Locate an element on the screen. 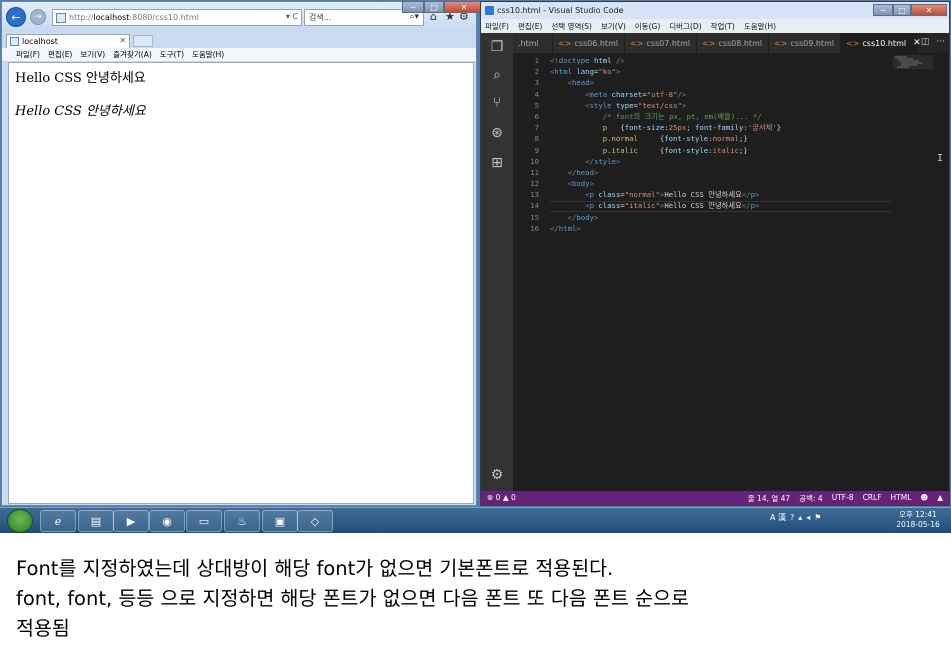  line-number: 15 is located at coordinates (534, 217).